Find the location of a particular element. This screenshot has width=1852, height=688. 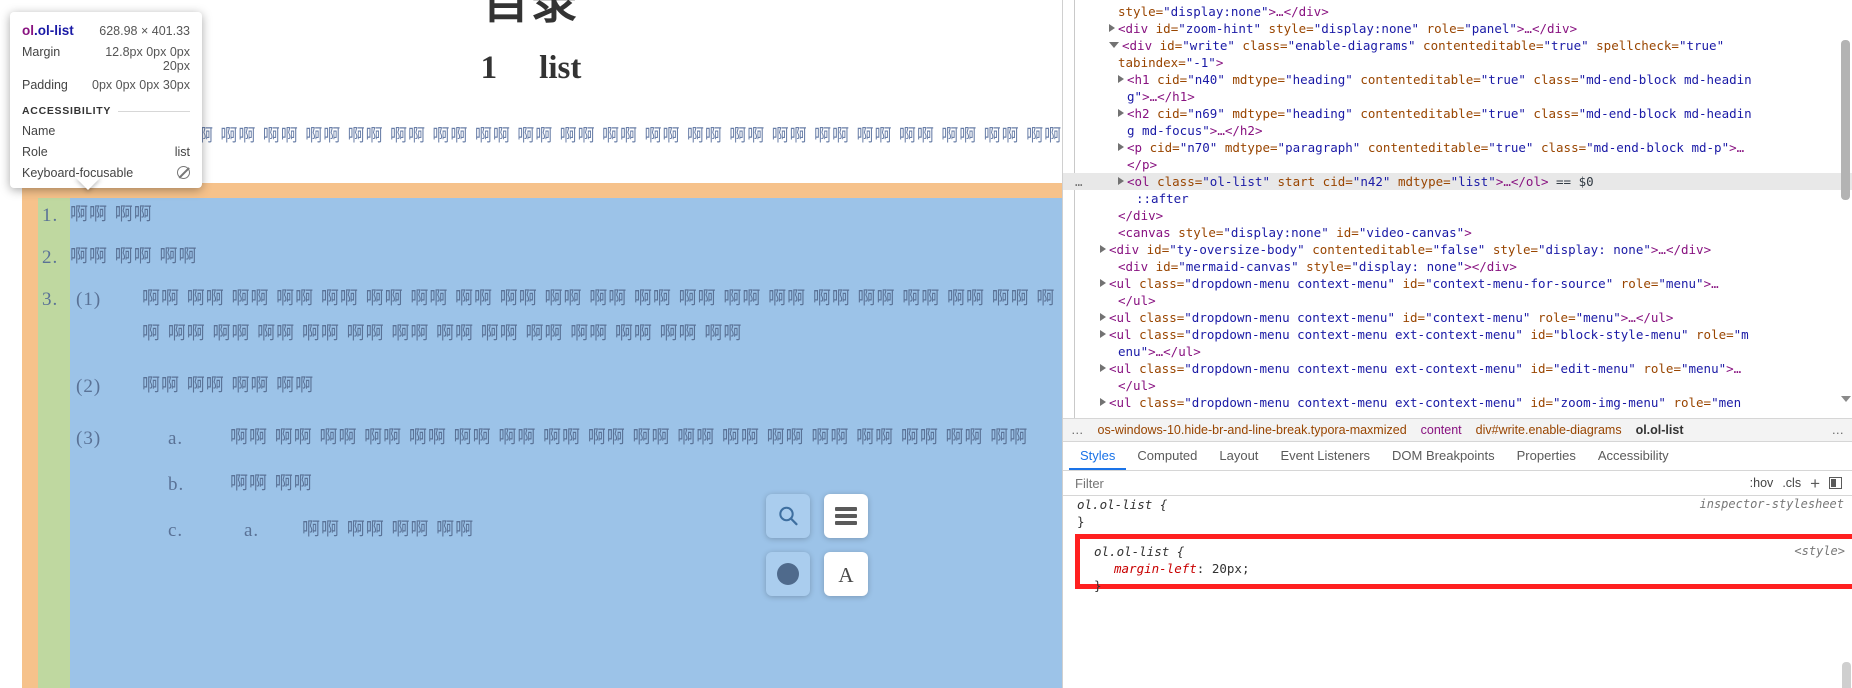

dom-token: "ol-list" is located at coordinates (1236, 181).